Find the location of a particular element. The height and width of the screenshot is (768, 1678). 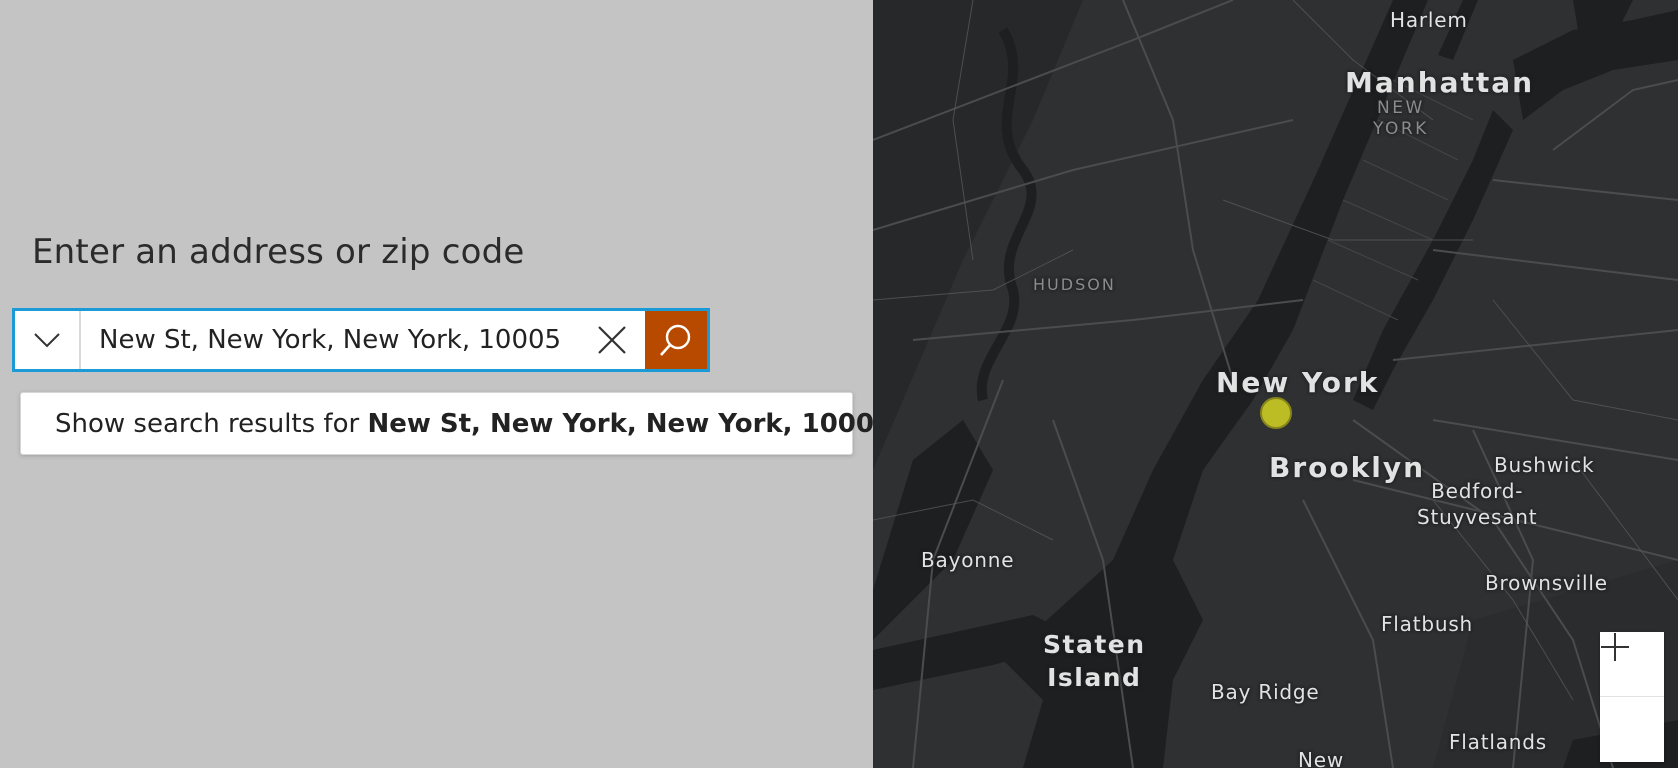

search-widget is located at coordinates (361, 340).